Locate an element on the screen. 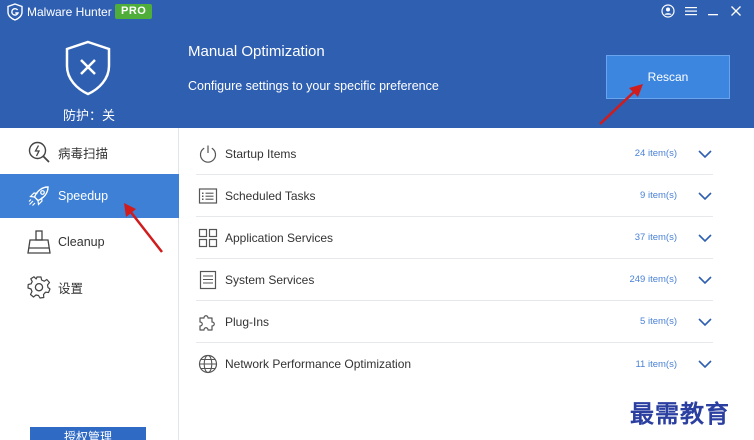 Image resolution: width=754 pixels, height=440 pixels. watermark-text: 最需教育 is located at coordinates (680, 413).